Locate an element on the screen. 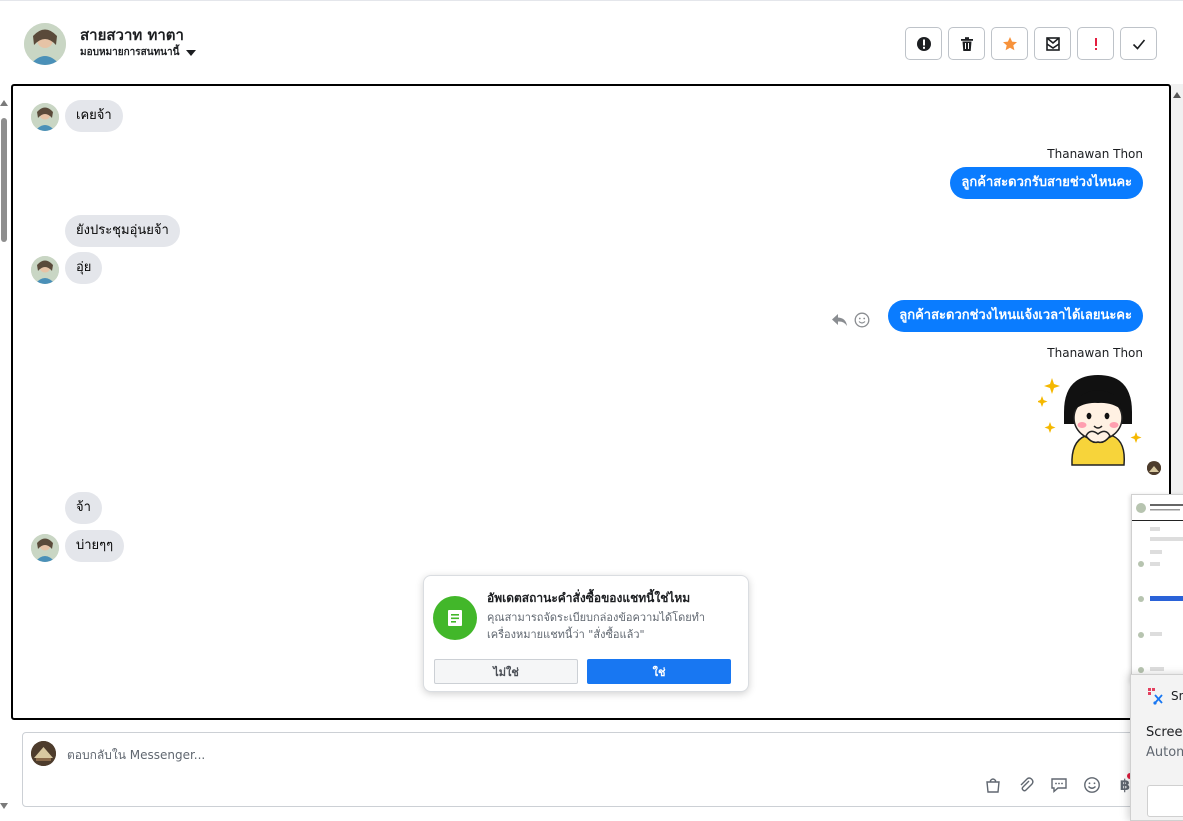 The image size is (1183, 821). screenshot-thumbnail-preview is located at coordinates (1157, 588).